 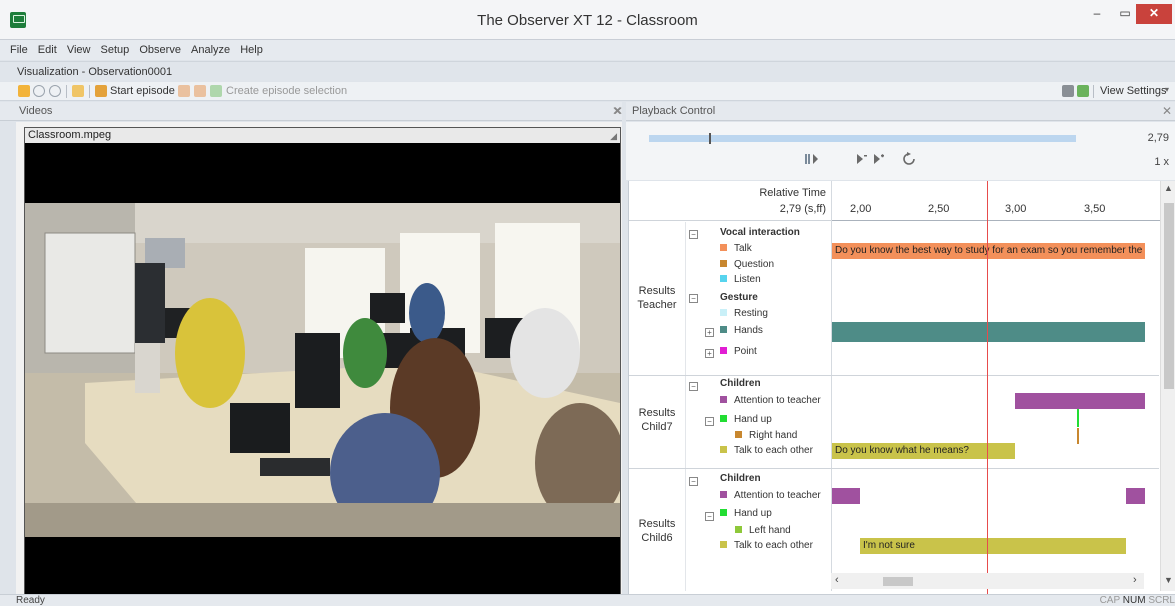 I want to click on status-keys: CAP NUM SCRL, so click(x=1137, y=600).